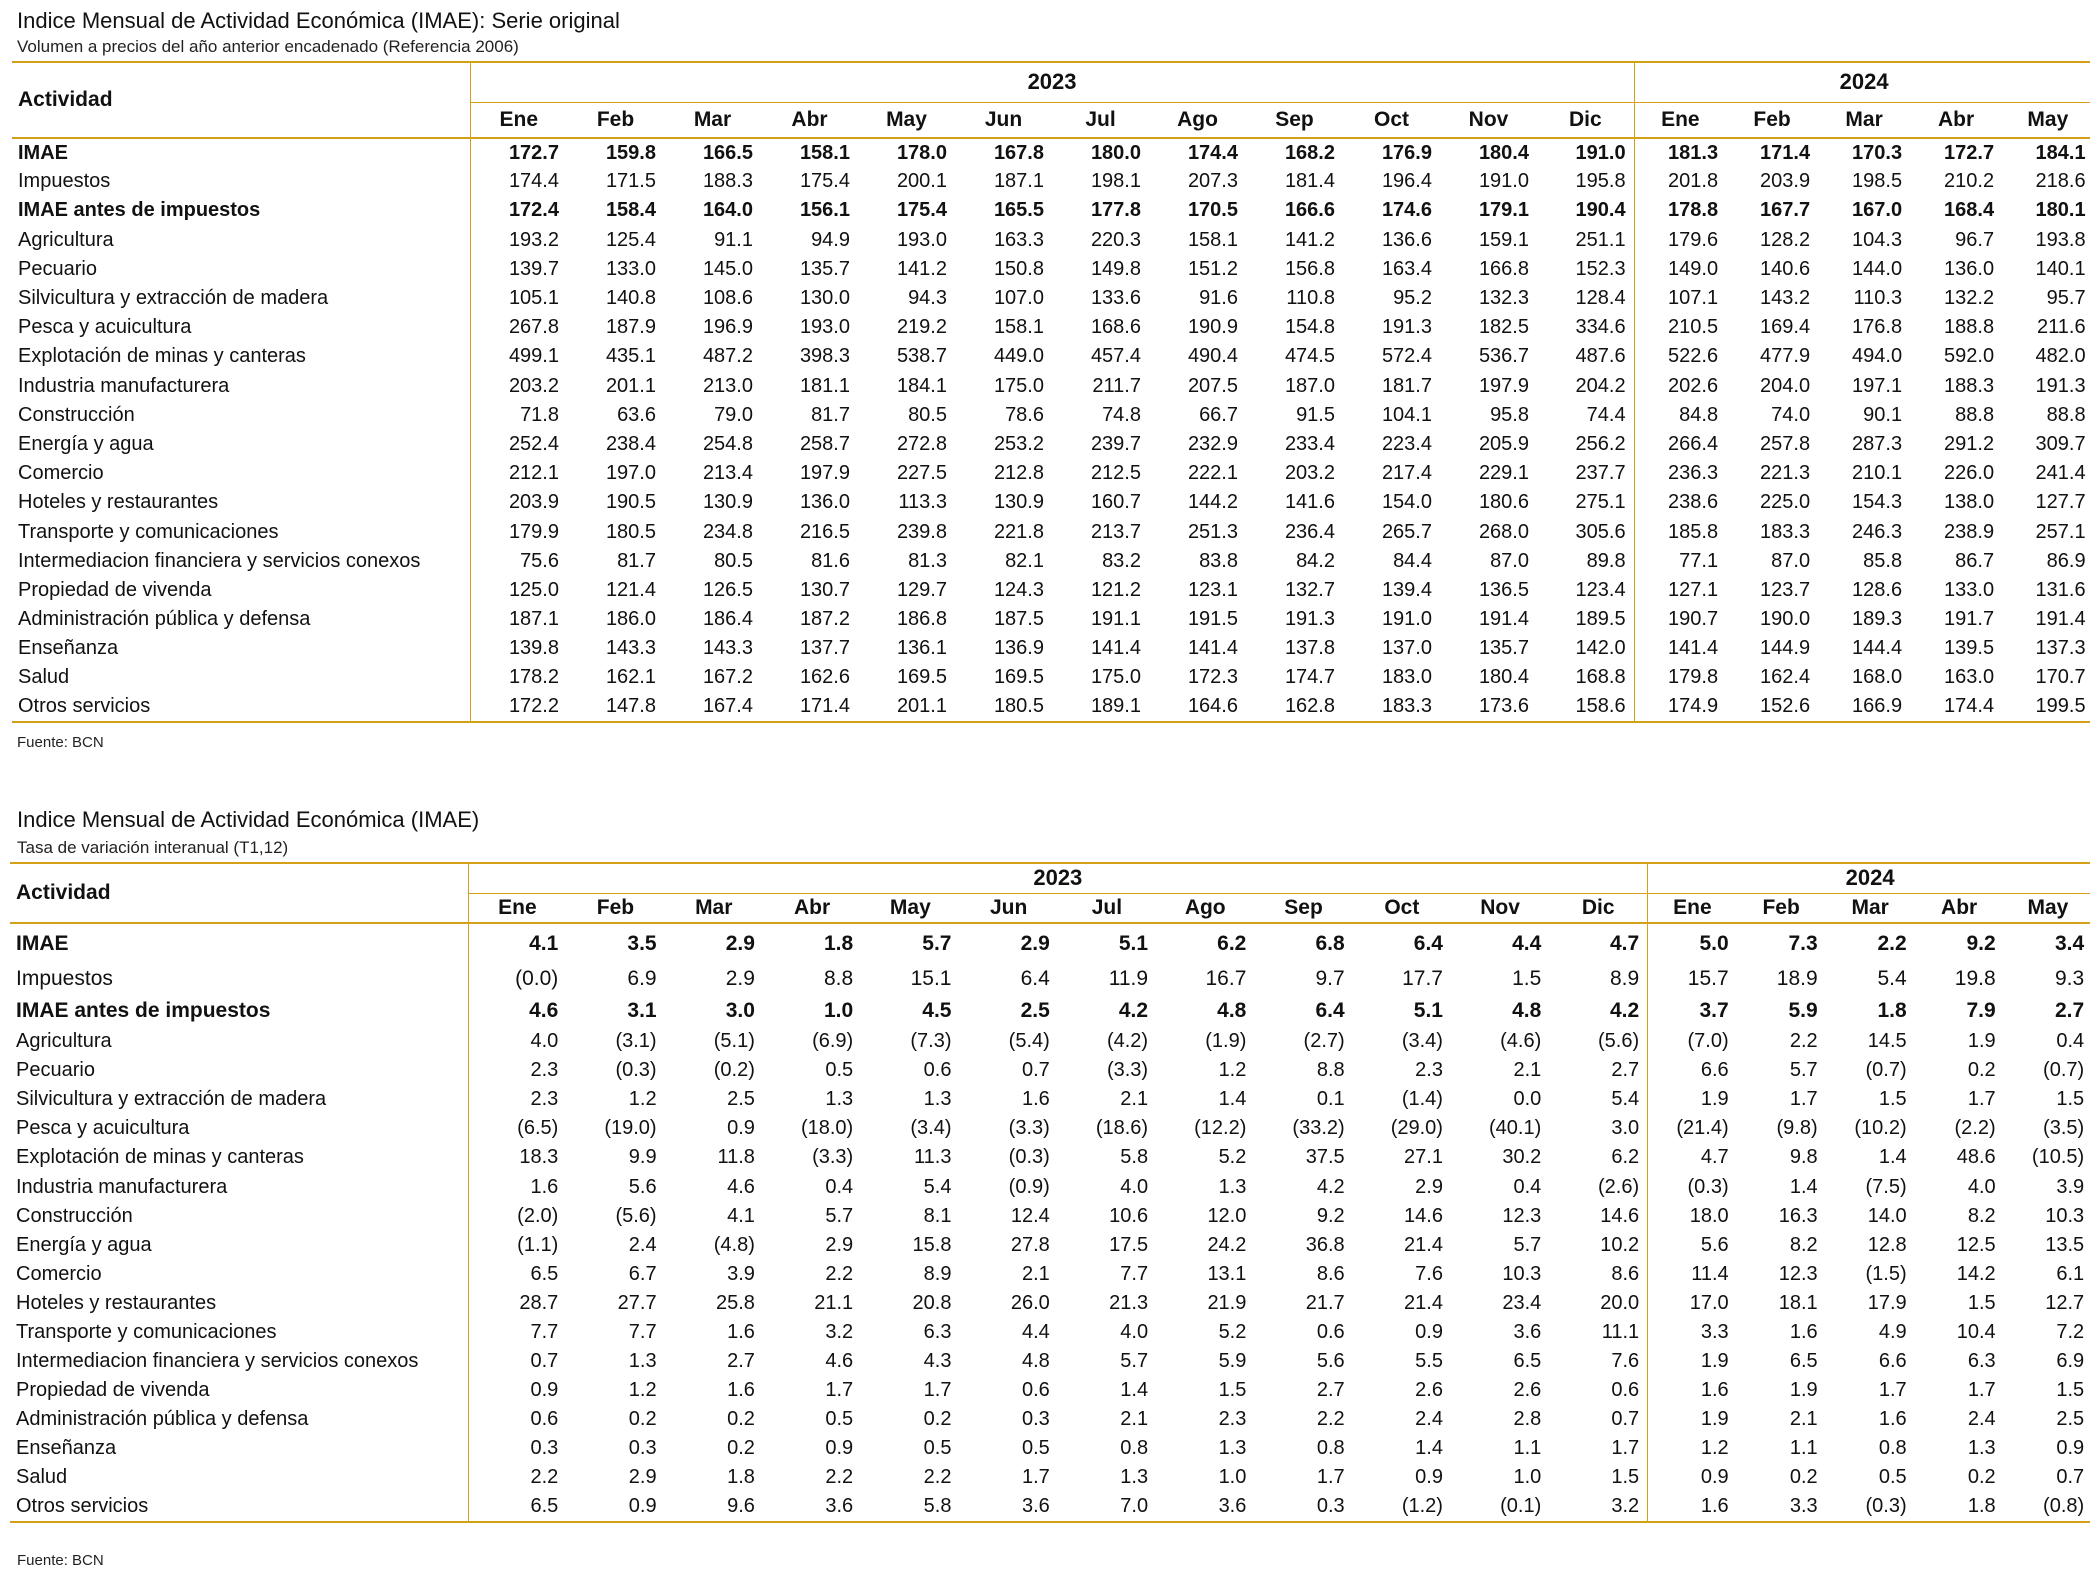 The height and width of the screenshot is (1581, 2090). Describe the element at coordinates (518, 211) in the screenshot. I see `cell-value: 172.4` at that location.